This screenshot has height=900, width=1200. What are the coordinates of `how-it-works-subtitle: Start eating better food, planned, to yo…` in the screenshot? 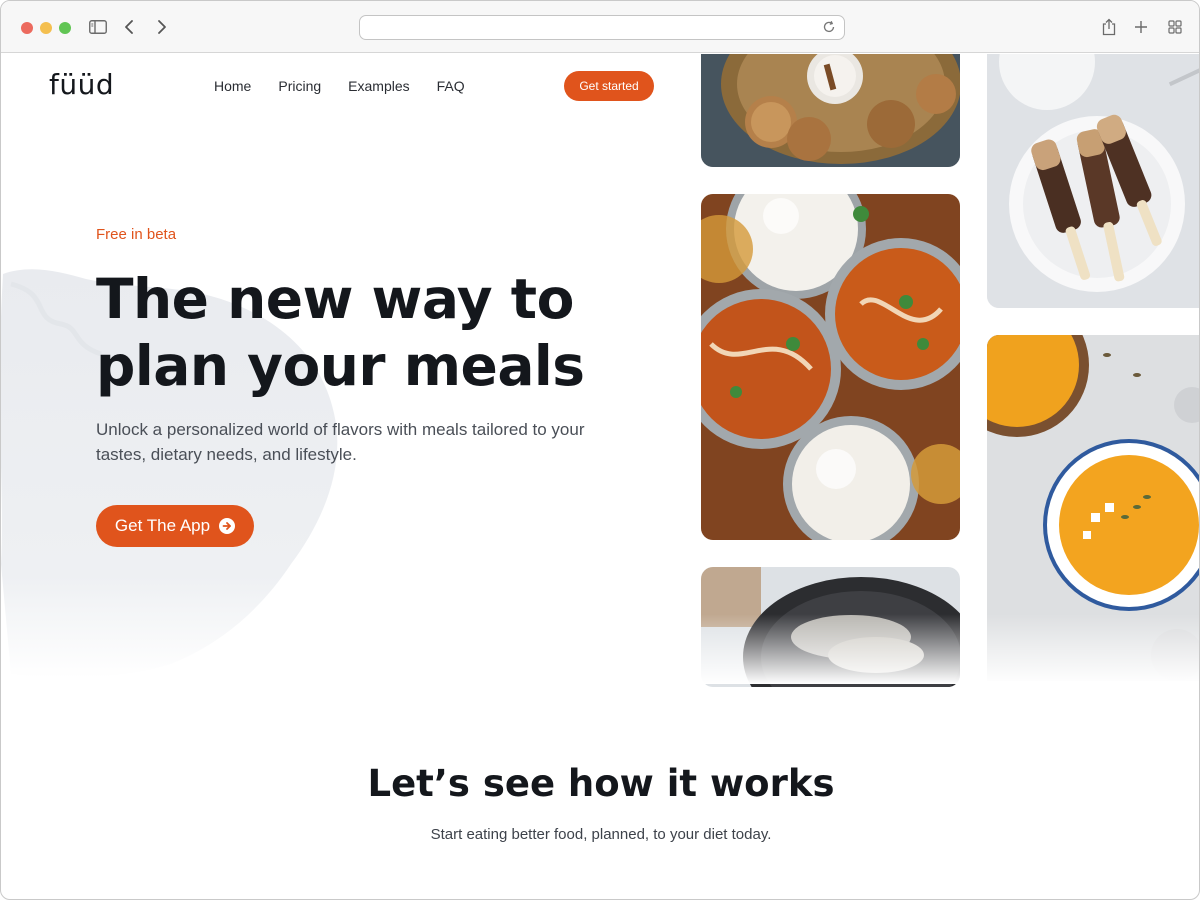 It's located at (601, 834).